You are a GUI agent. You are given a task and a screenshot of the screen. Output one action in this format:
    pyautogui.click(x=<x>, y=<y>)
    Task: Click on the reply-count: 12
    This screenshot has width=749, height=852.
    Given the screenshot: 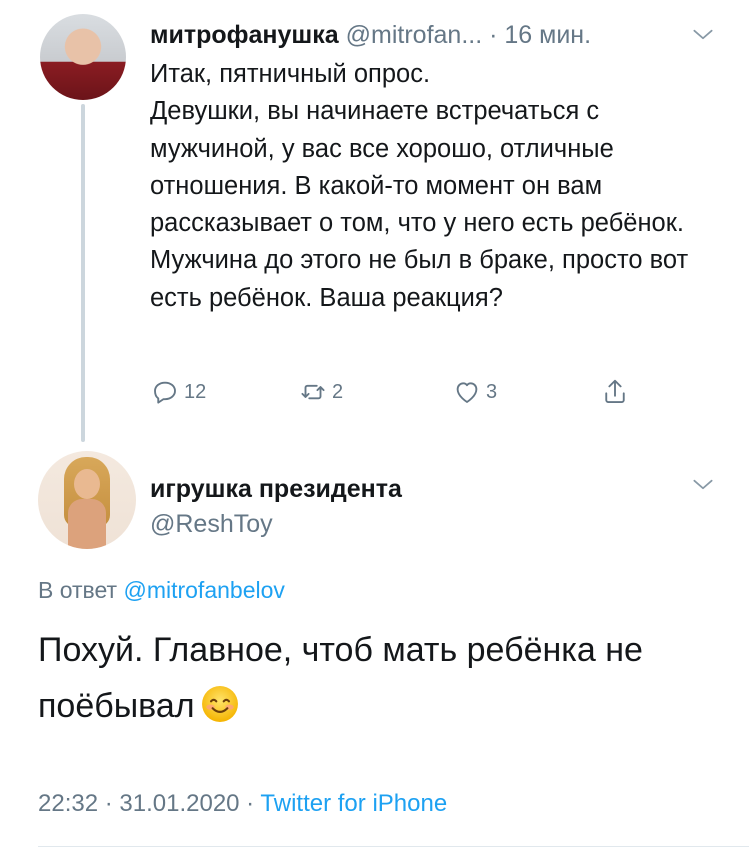 What is the action you would take?
    pyautogui.click(x=195, y=391)
    